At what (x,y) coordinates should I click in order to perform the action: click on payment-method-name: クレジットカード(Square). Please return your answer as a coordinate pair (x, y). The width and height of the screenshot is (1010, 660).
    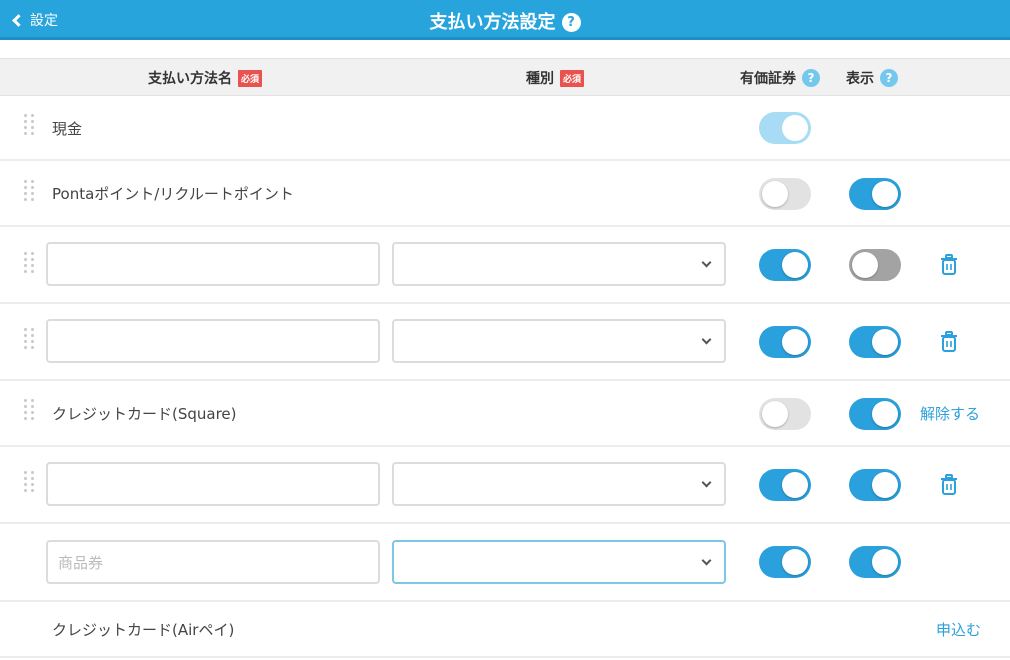
    Looking at the image, I should click on (144, 414).